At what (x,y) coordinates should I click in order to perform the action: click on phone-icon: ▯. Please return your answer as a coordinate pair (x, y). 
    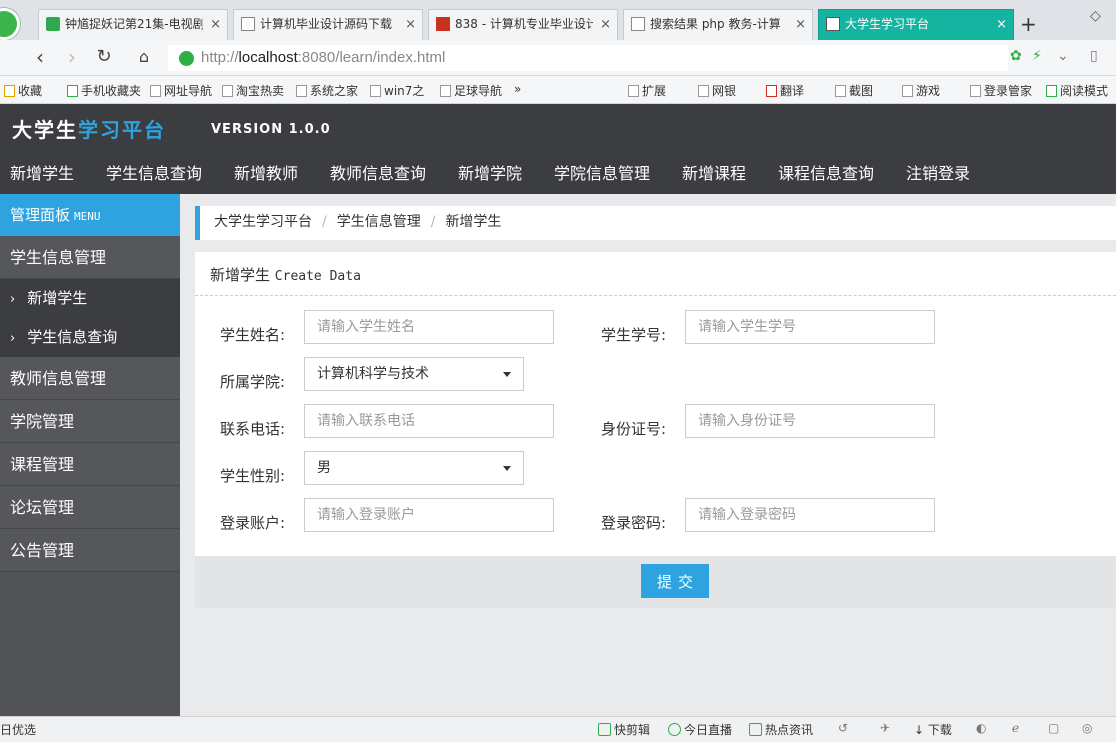
    Looking at the image, I should click on (1094, 56).